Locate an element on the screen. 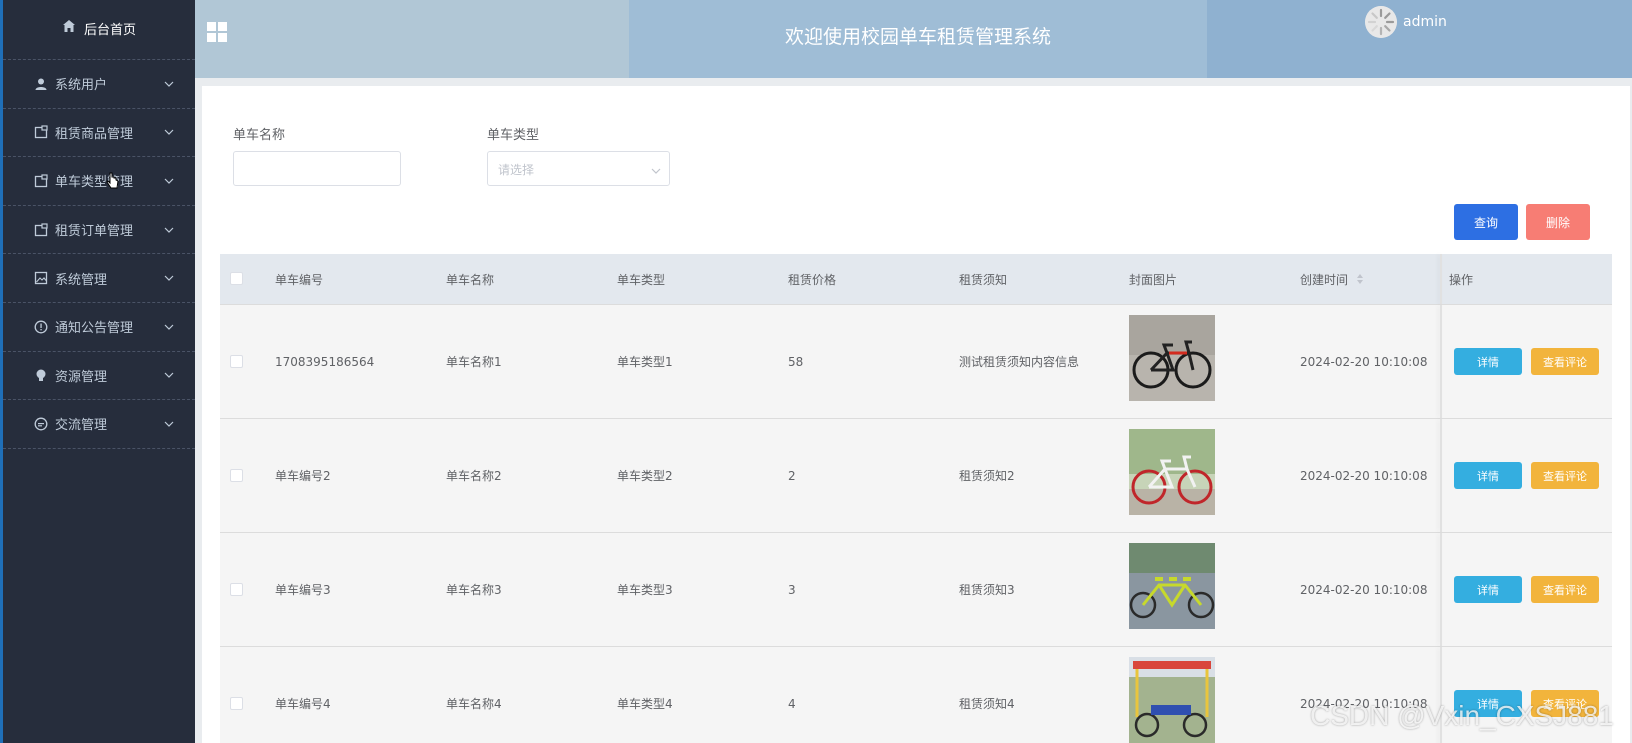 The image size is (1632, 743). sidebar-item-label: 系统管理 is located at coordinates (81, 280).